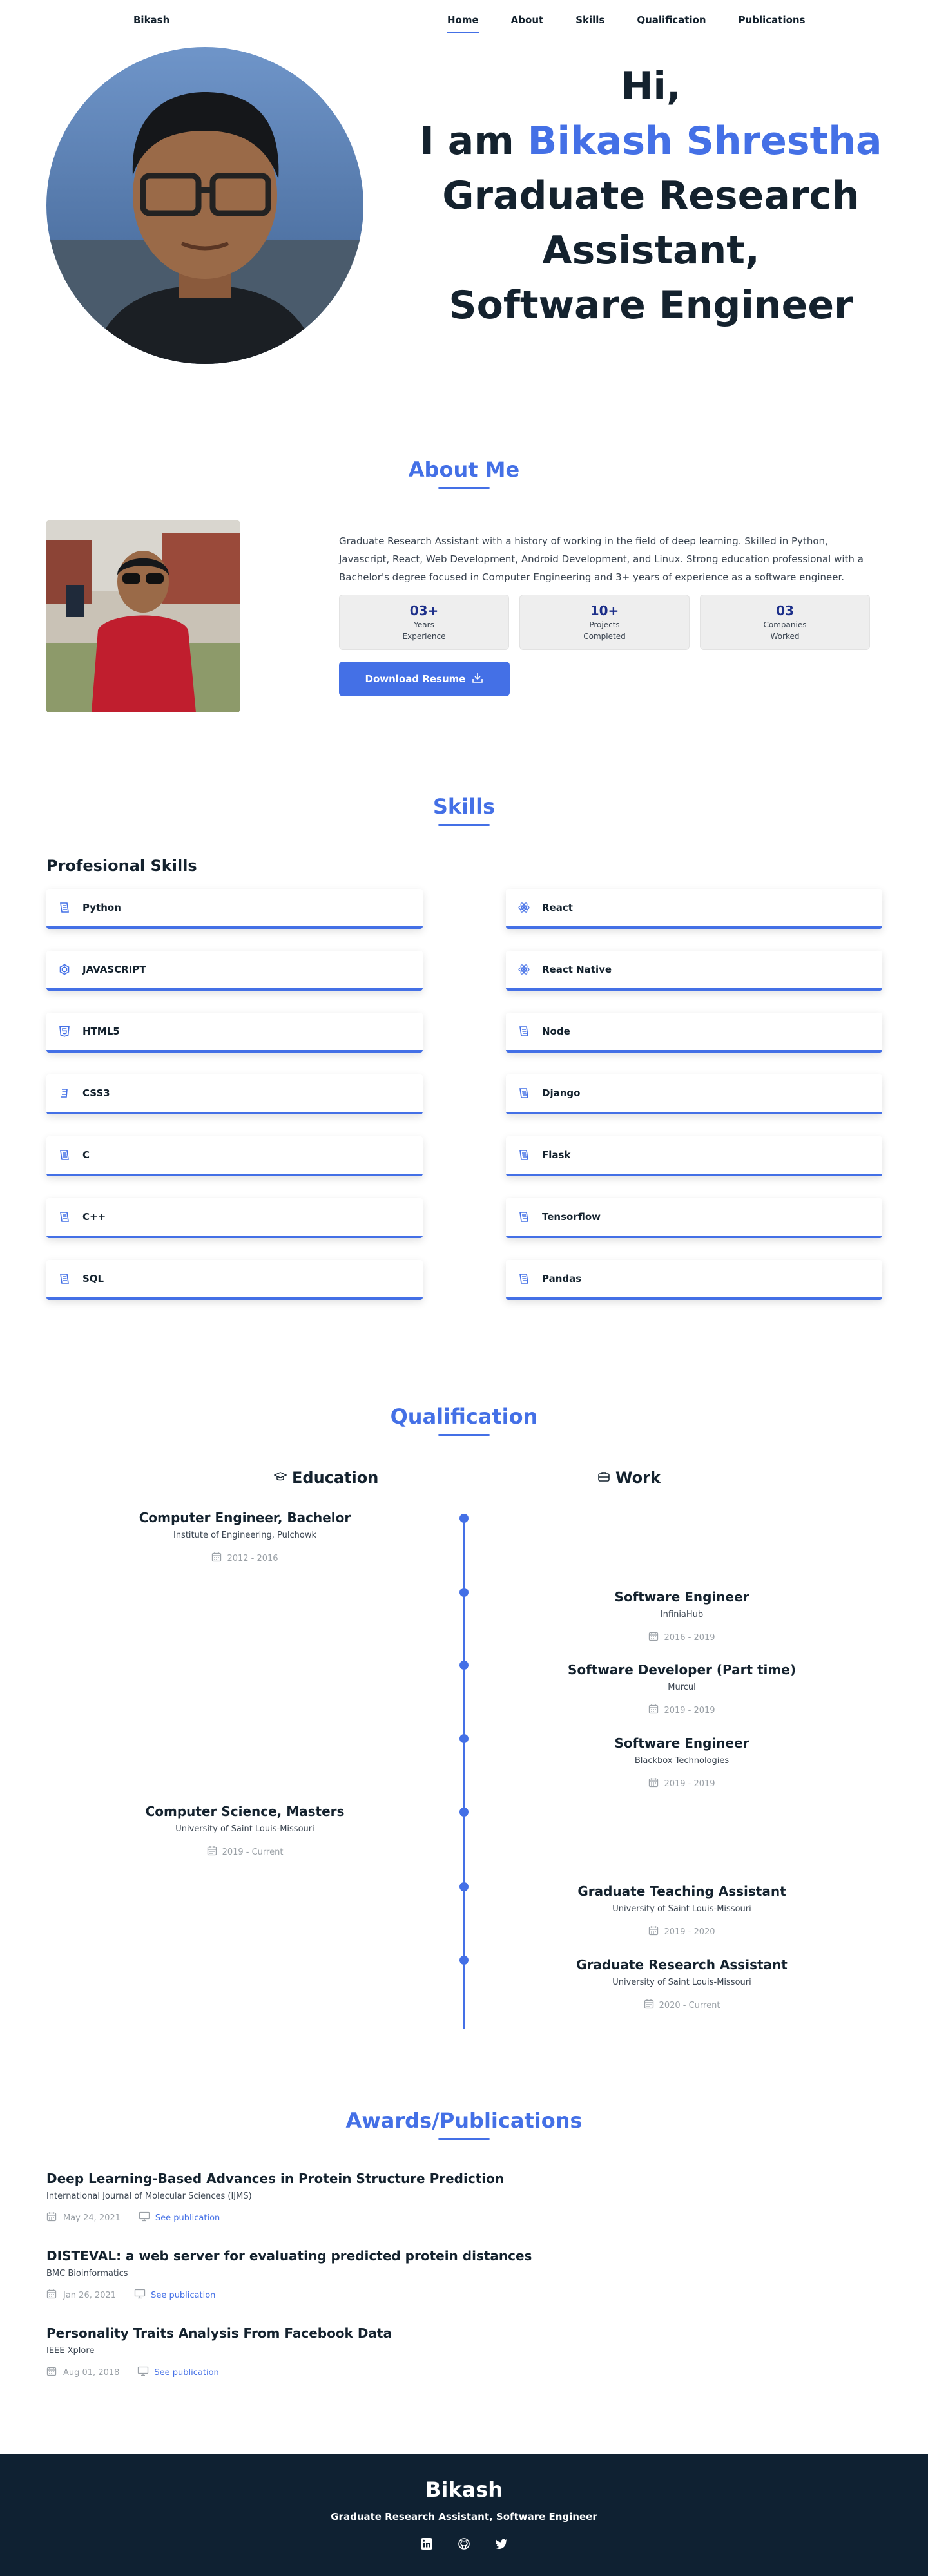 The image size is (928, 2576). I want to click on qualification-org: Blackbox Technologies, so click(682, 1761).